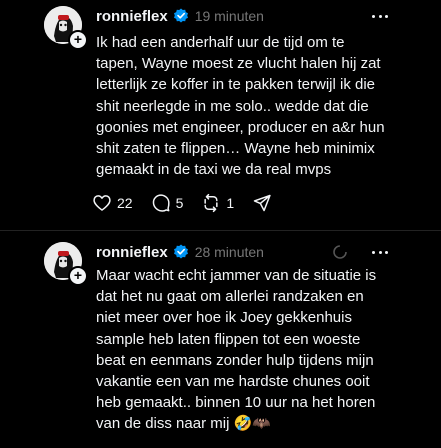 This screenshot has height=448, width=441. What do you see at coordinates (161, 203) in the screenshot?
I see `comment-icon` at bounding box center [161, 203].